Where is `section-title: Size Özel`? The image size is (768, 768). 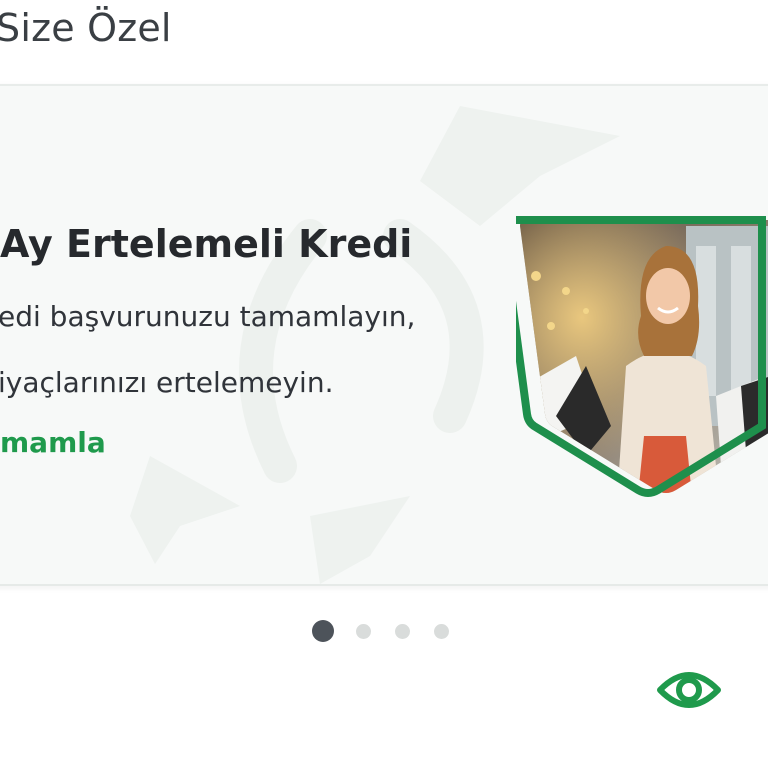
section-title: Size Özel is located at coordinates (86, 28).